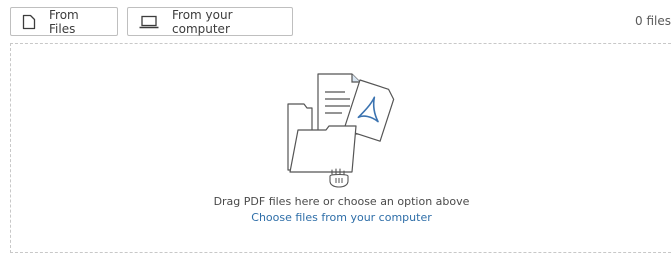 The height and width of the screenshot is (253, 671). I want to click on file-count: 0 files, so click(653, 21).